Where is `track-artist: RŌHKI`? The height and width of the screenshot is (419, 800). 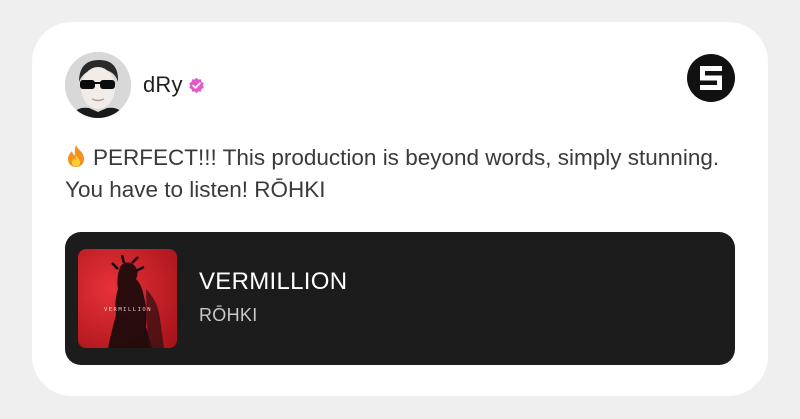
track-artist: RŌHKI is located at coordinates (228, 315).